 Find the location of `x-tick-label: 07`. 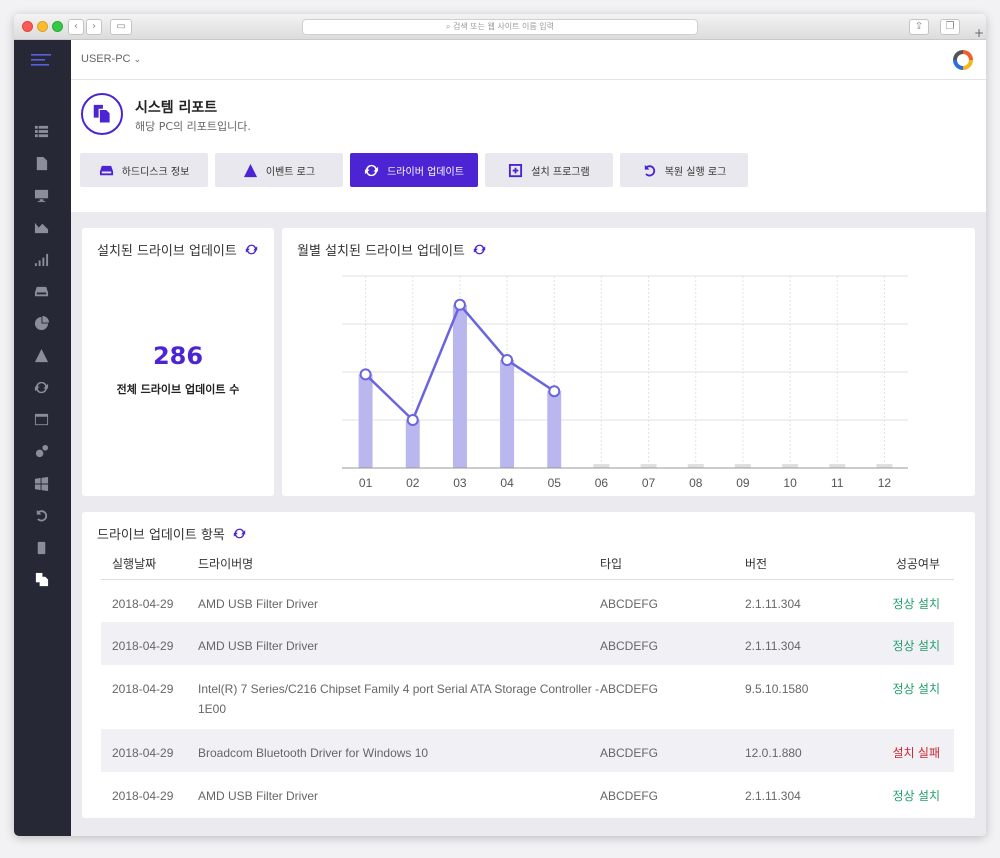

x-tick-label: 07 is located at coordinates (649, 483).